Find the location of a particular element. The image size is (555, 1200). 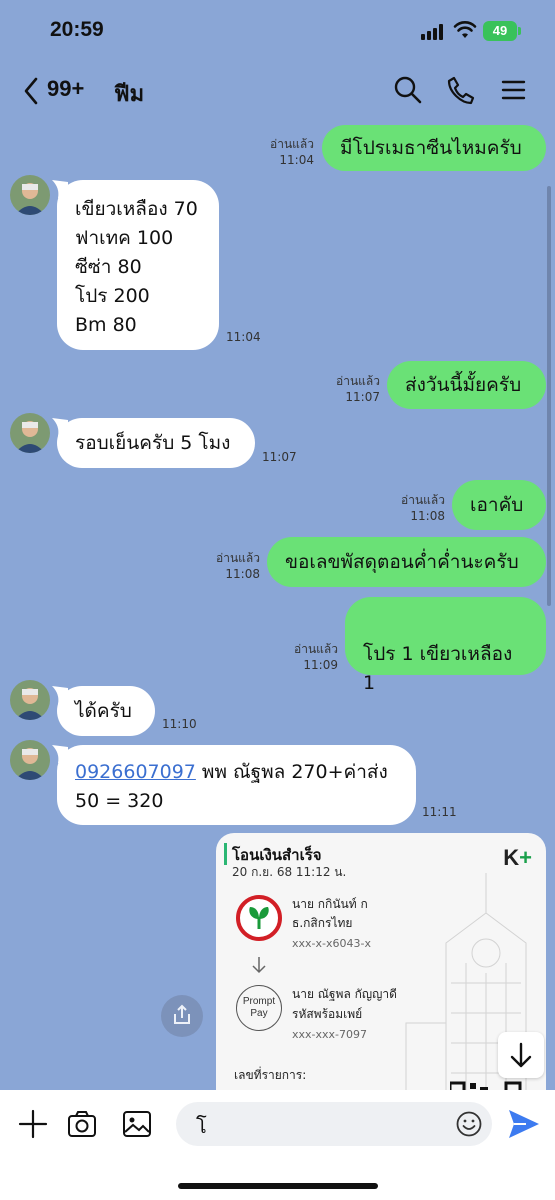

kbank-logo-icon is located at coordinates (259, 918).